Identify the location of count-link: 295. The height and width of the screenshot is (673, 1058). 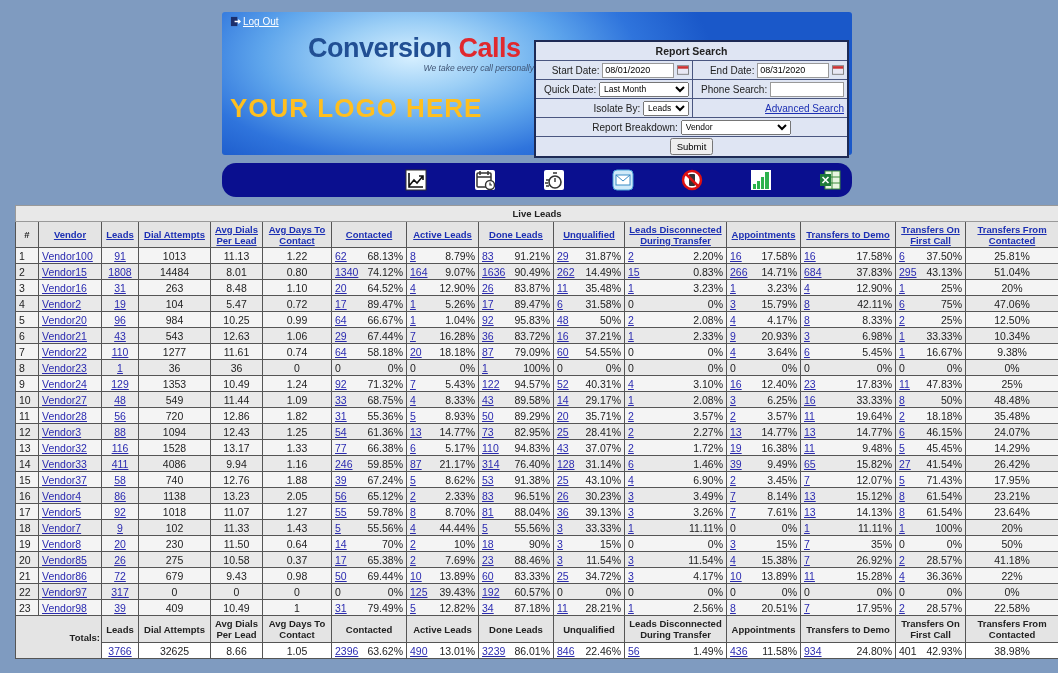
(908, 271).